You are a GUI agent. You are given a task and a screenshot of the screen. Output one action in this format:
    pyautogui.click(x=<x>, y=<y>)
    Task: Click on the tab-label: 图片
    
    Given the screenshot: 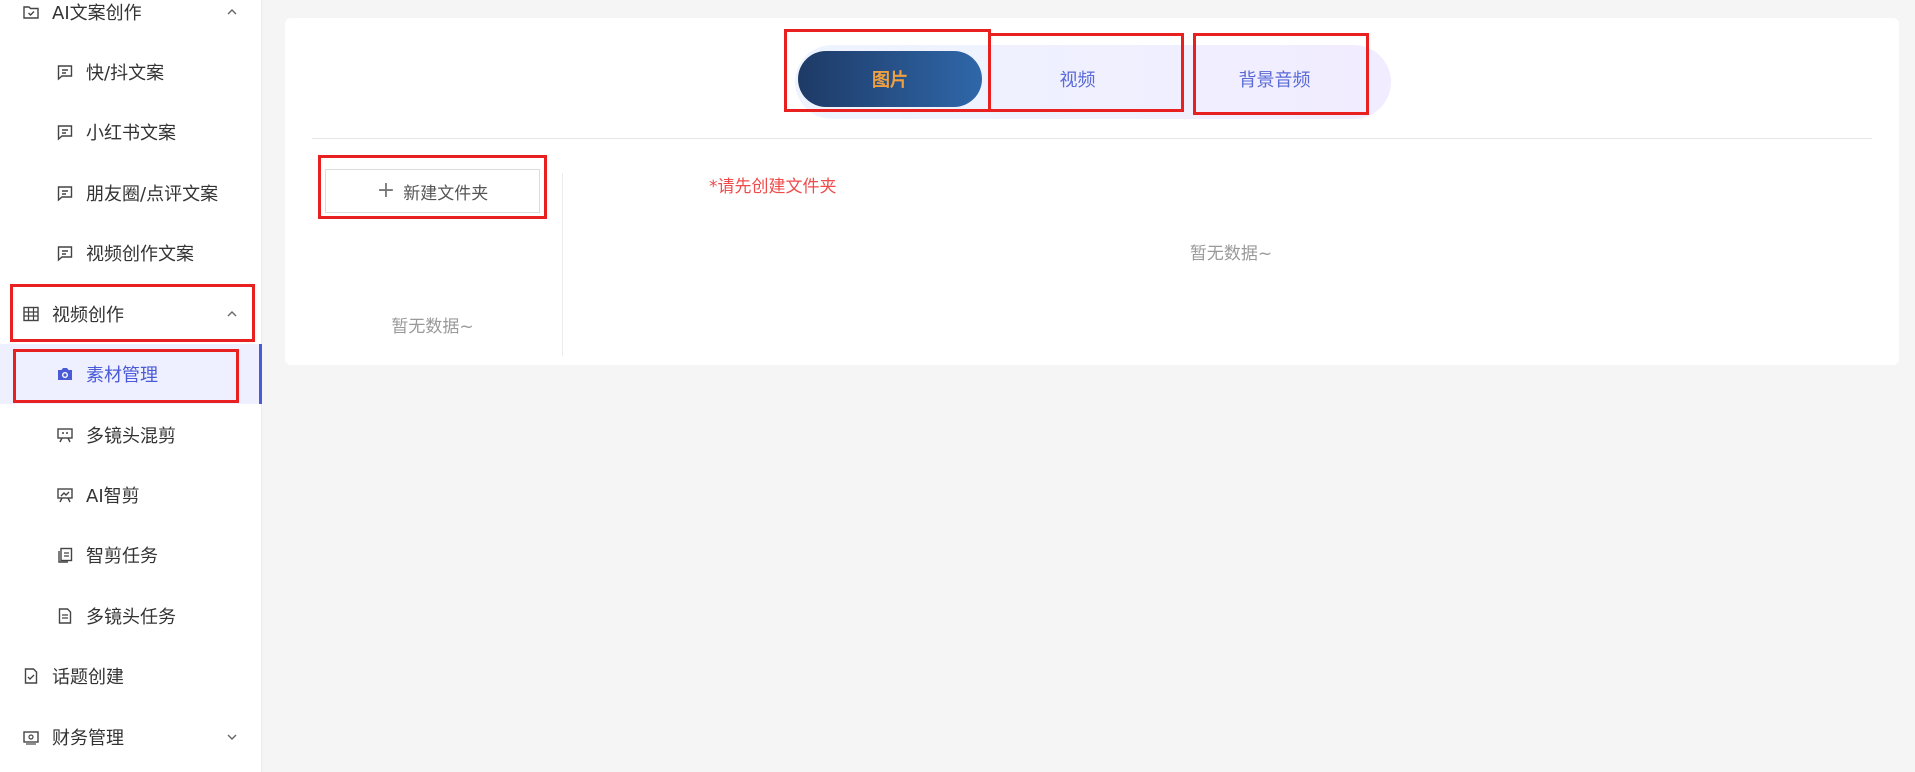 What is the action you would take?
    pyautogui.click(x=890, y=80)
    